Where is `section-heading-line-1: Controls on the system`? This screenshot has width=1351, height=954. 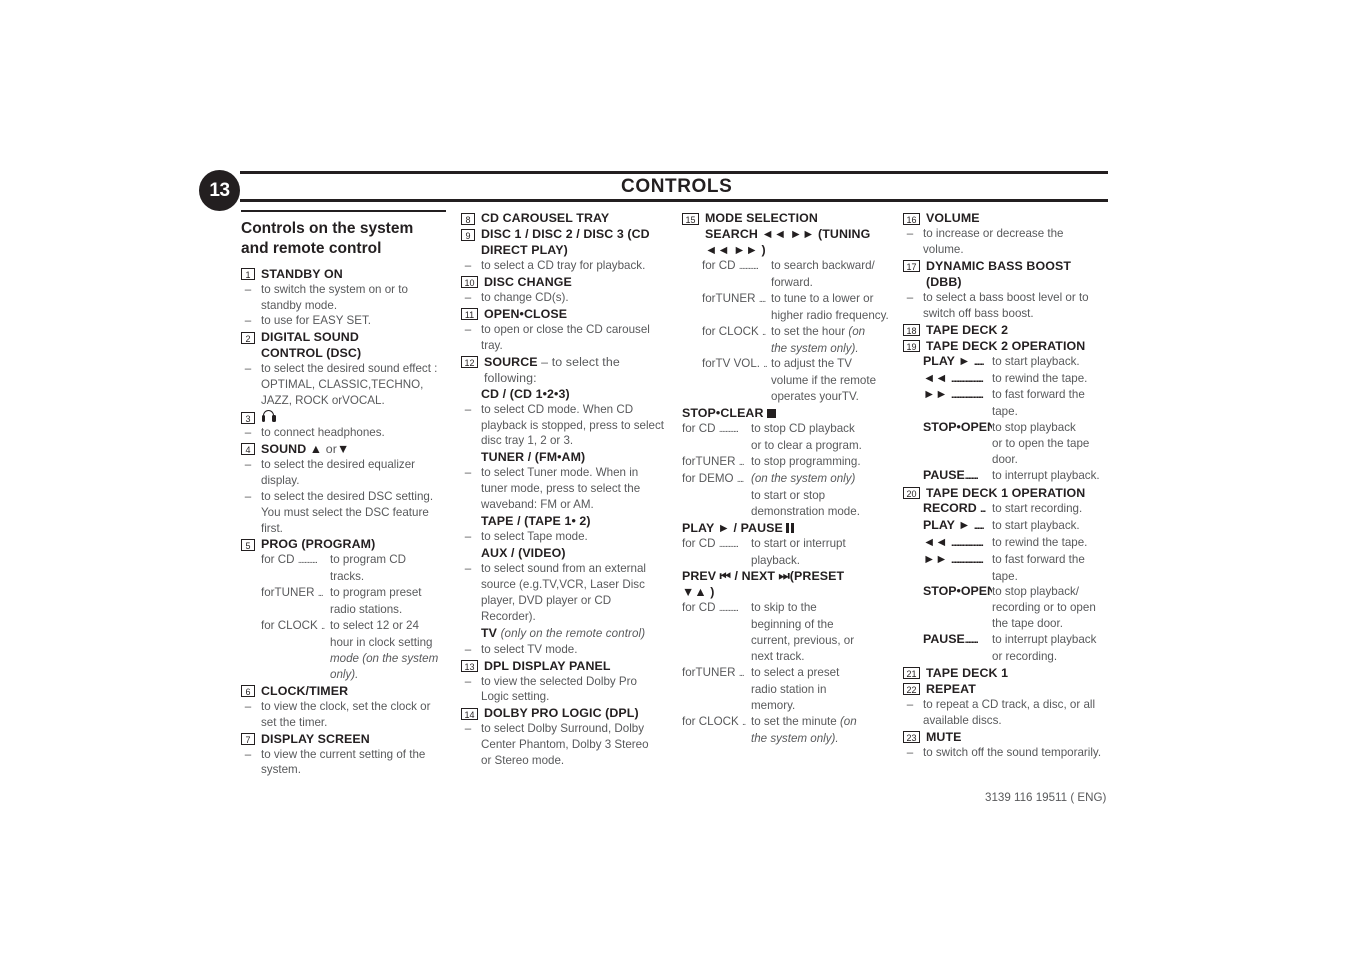 section-heading-line-1: Controls on the system is located at coordinates (327, 228).